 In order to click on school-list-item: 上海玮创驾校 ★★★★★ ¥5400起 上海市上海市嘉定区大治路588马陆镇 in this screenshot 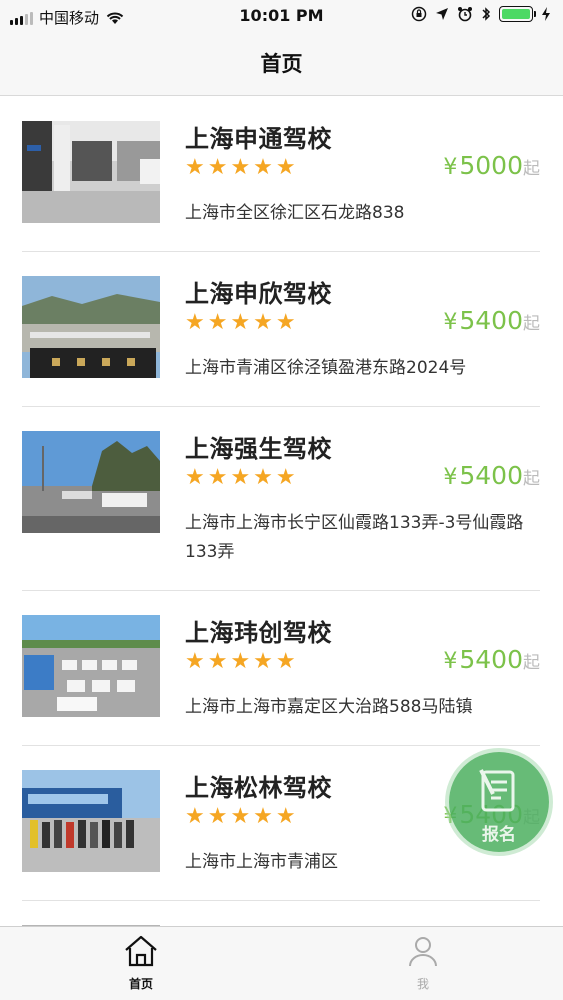, I will do `click(281, 668)`.